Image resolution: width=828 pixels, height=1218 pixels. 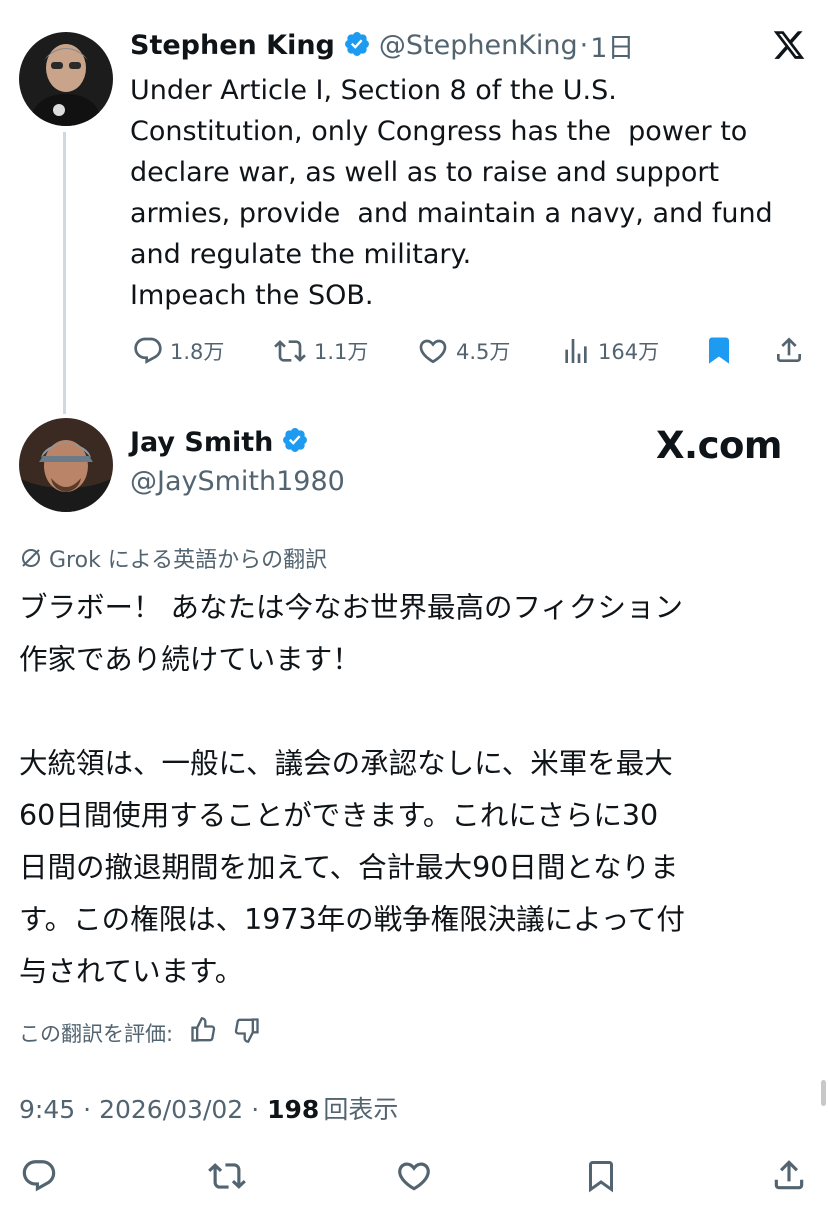 What do you see at coordinates (47, 1109) in the screenshot?
I see `tweet-time: 9:45` at bounding box center [47, 1109].